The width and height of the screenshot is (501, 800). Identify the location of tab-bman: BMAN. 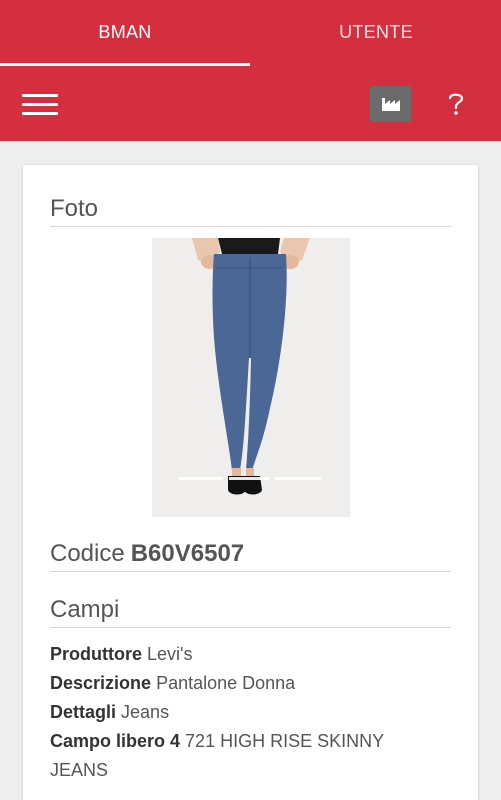
(125, 34).